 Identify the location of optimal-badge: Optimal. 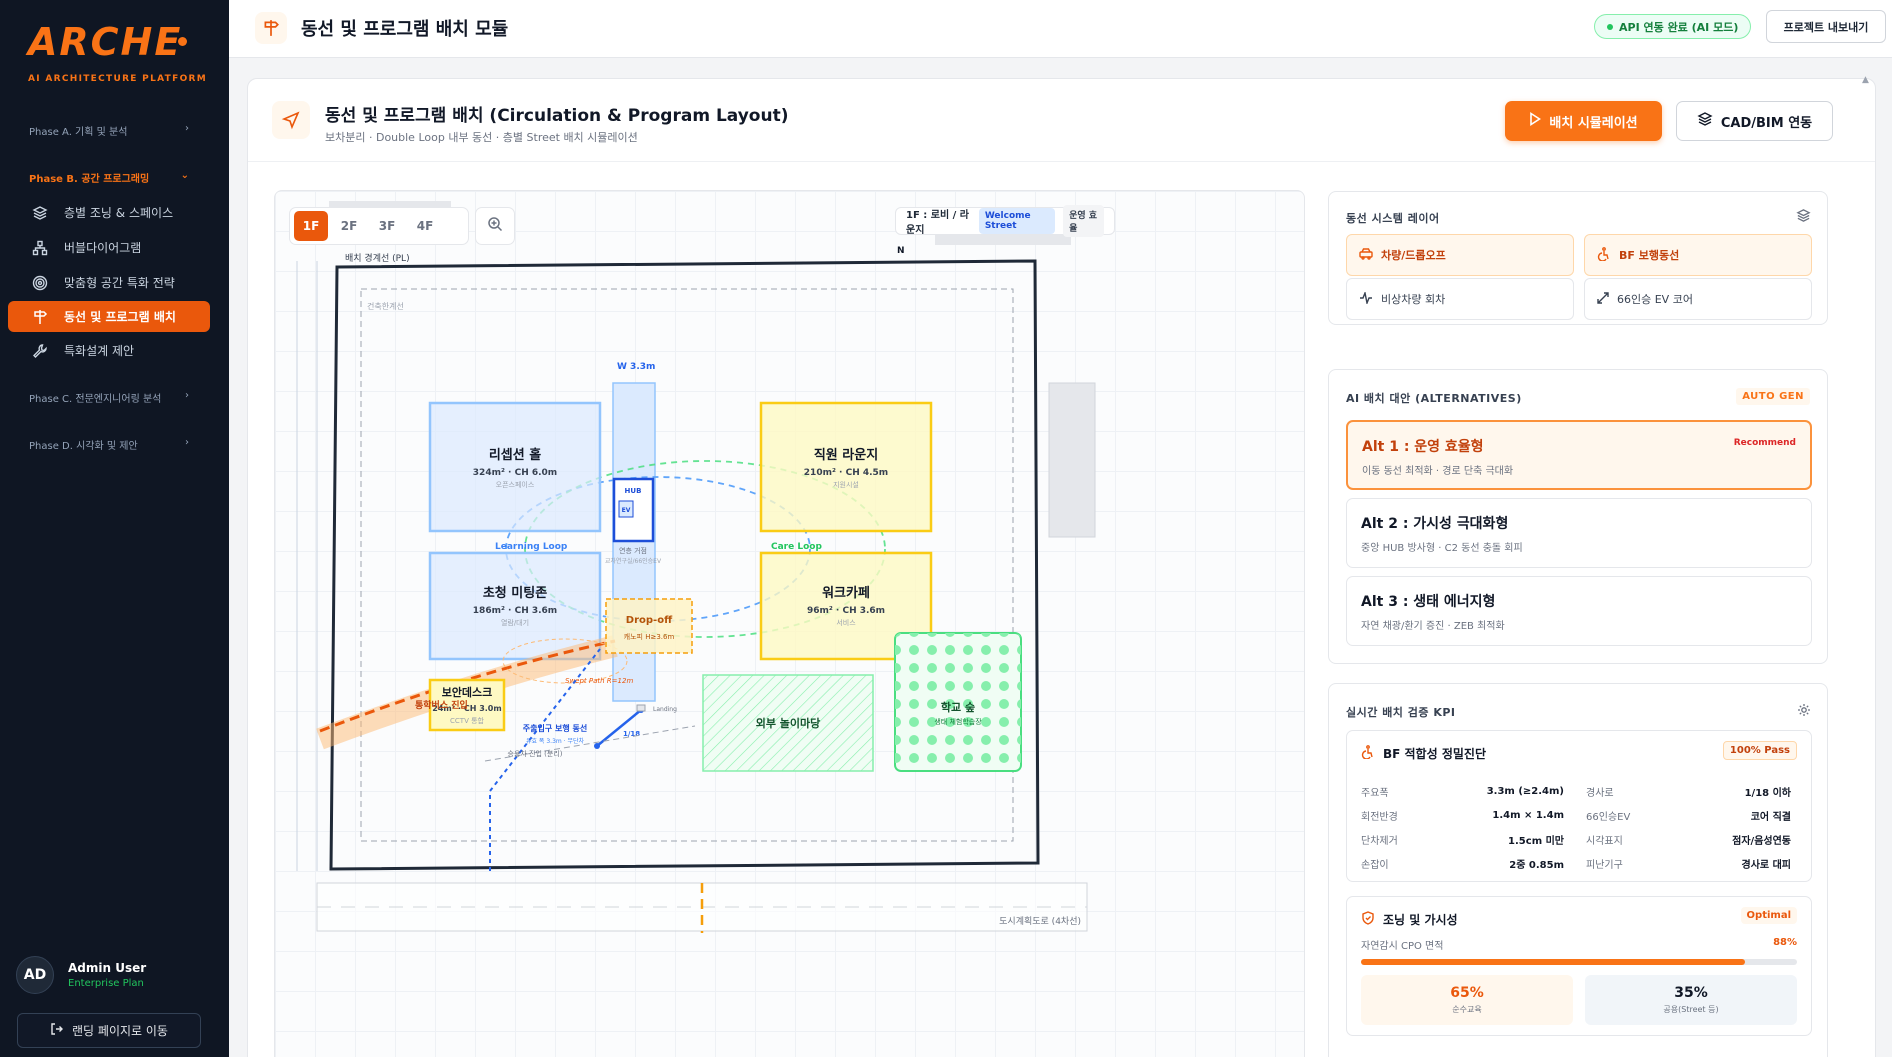
(1768, 915).